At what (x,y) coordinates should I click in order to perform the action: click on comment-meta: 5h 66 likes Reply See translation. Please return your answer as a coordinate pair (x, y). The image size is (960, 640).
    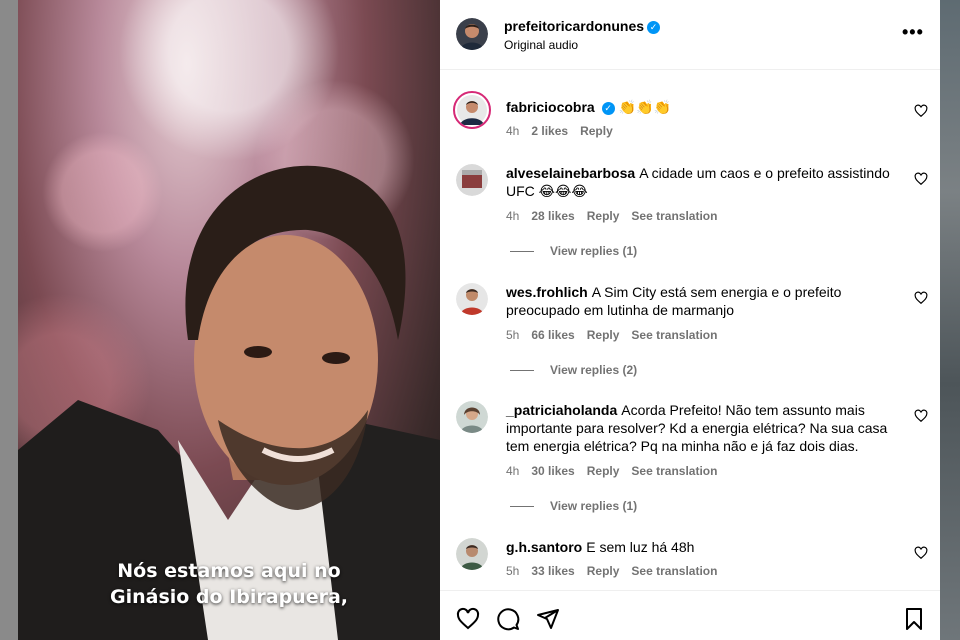
    Looking at the image, I should click on (617, 335).